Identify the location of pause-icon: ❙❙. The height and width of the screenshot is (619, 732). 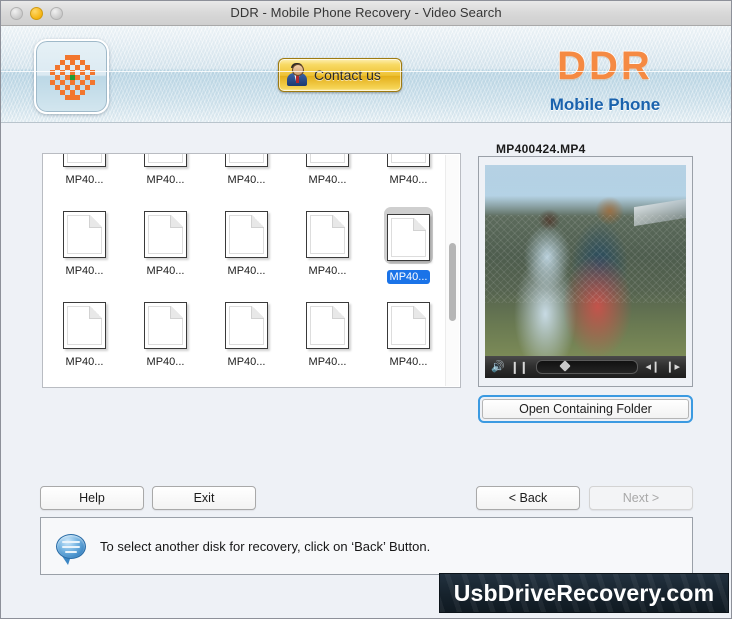
(519, 367).